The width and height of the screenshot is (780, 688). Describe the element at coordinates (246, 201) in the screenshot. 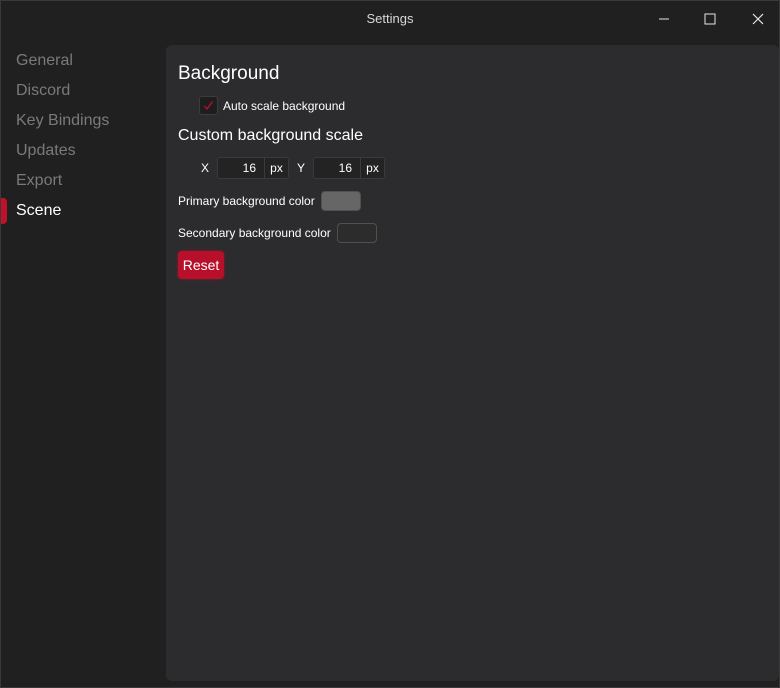

I see `primary-color-label: Primary background color` at that location.